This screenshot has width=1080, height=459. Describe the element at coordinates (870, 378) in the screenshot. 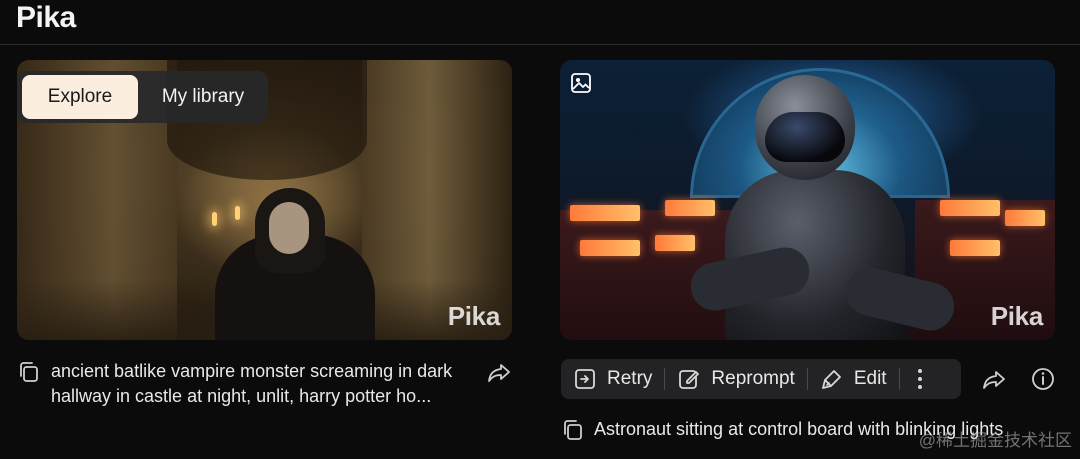

I see `edit-label: Edit` at that location.